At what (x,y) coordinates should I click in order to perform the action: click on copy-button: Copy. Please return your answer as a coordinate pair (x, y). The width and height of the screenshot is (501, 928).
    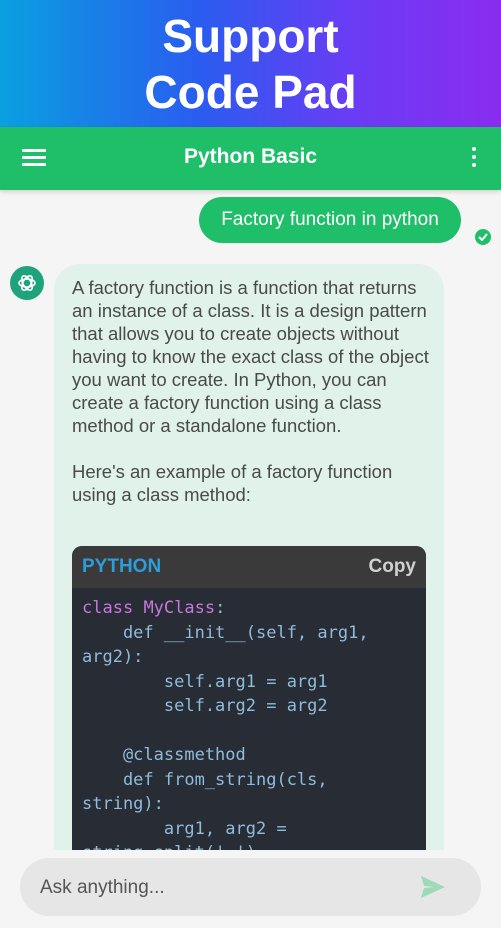
    Looking at the image, I should click on (393, 567).